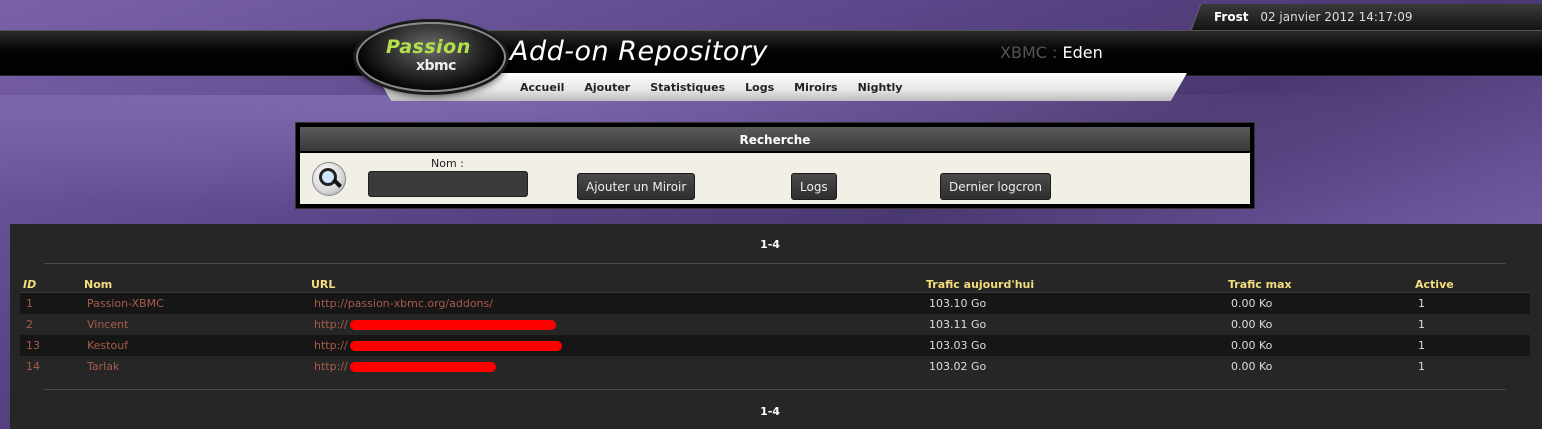  What do you see at coordinates (1074, 324) in the screenshot?
I see `row-traffic: 103.11 Go` at bounding box center [1074, 324].